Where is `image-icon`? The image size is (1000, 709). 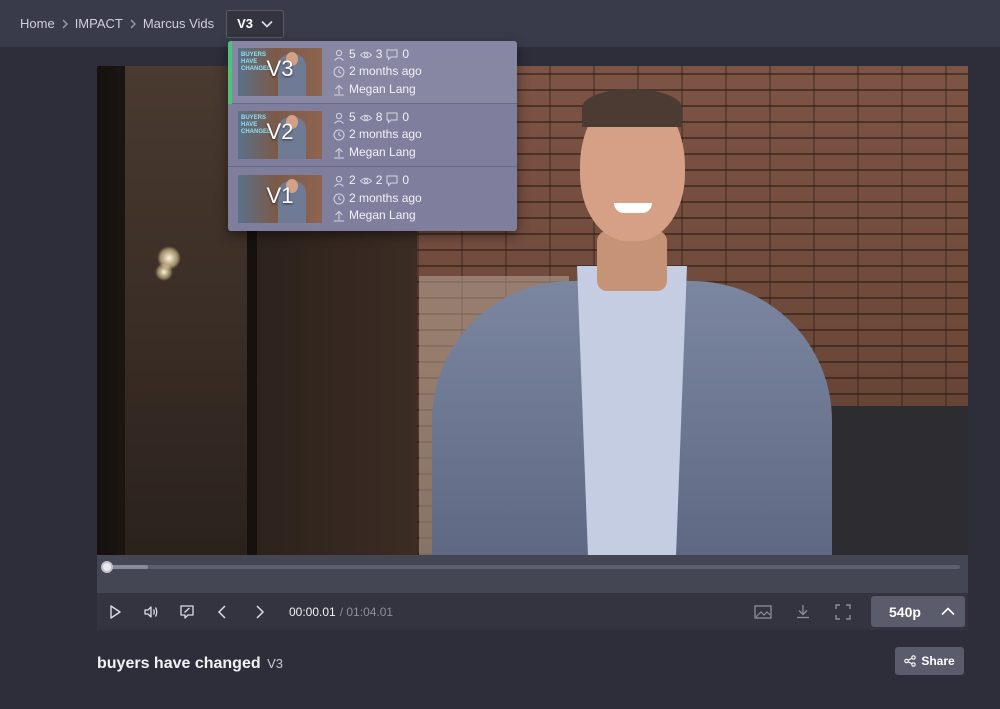 image-icon is located at coordinates (763, 611).